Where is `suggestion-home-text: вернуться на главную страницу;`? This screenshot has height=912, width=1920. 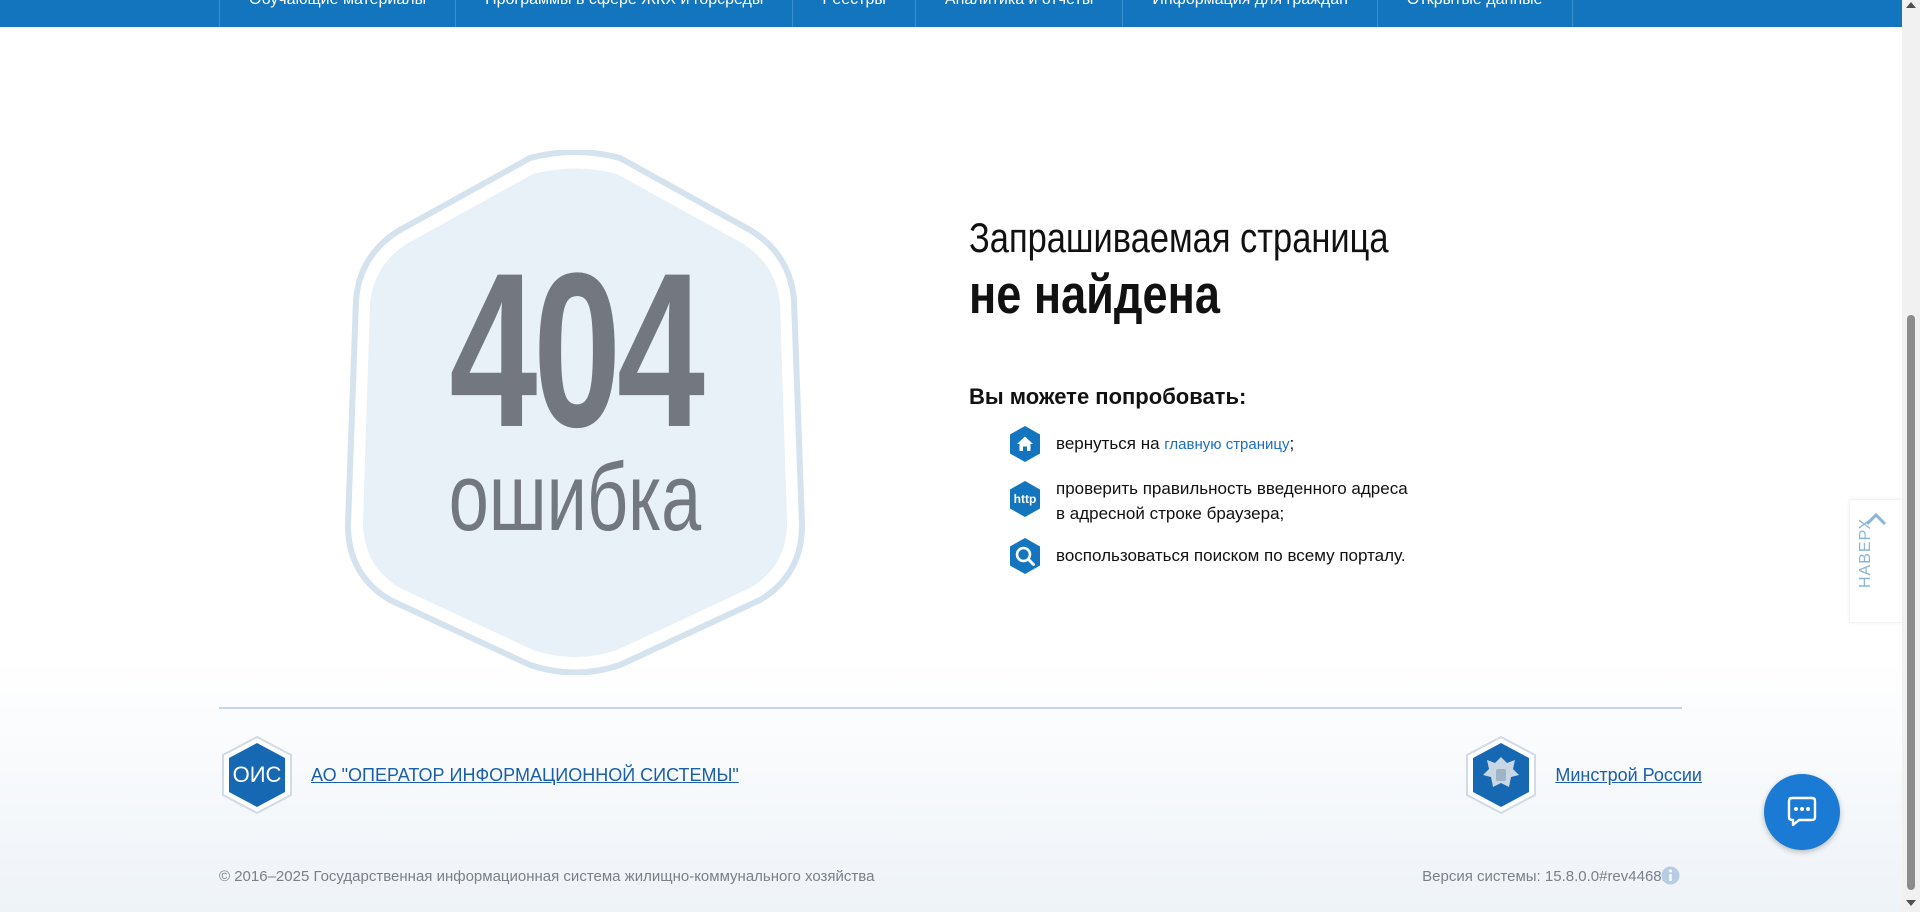
suggestion-home-text: вернуться на главную страницу; is located at coordinates (1175, 444).